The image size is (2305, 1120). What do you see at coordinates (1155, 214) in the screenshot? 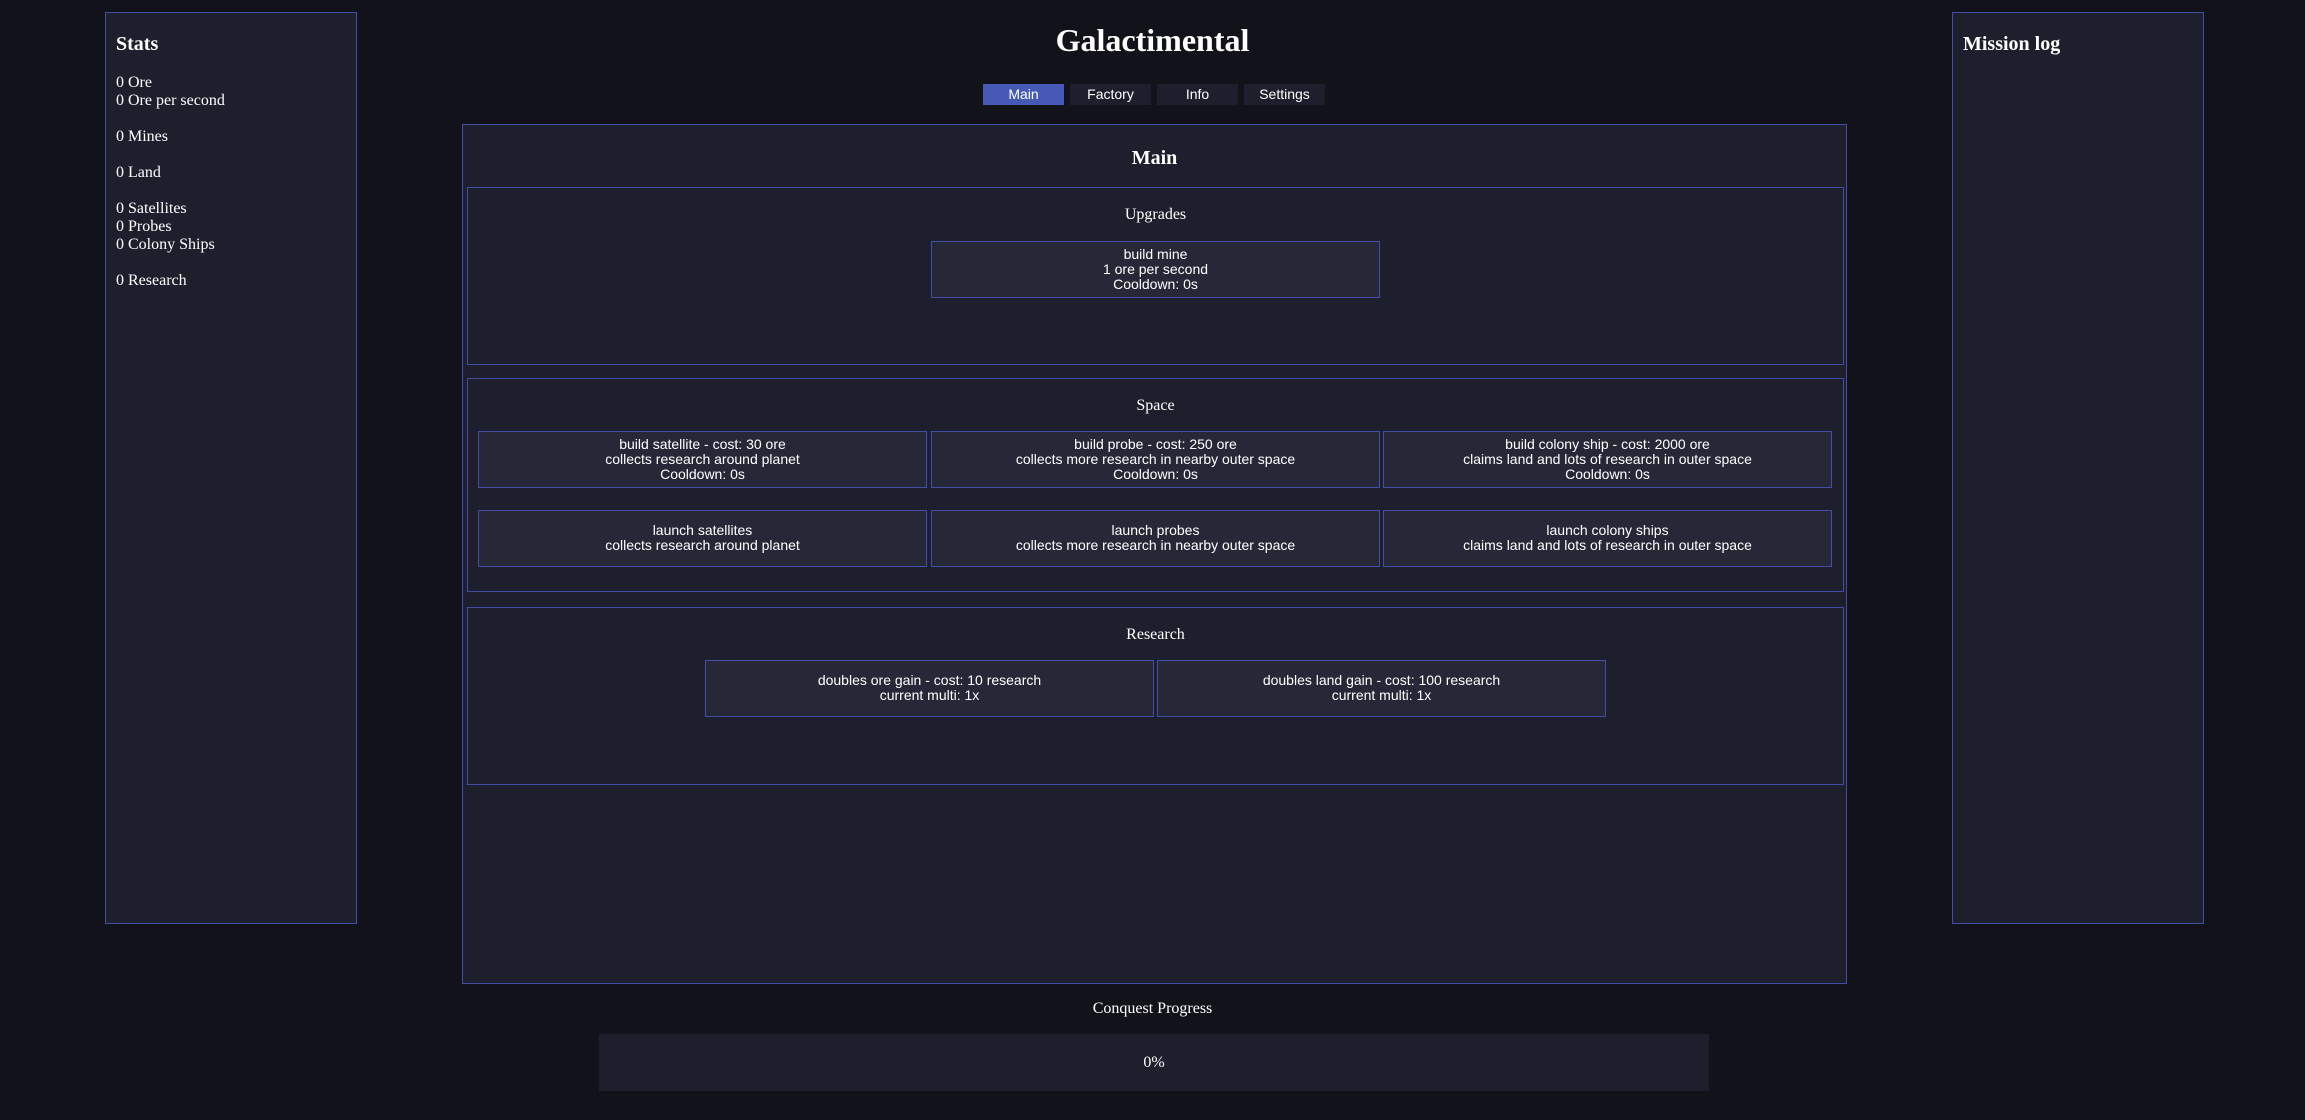
I see `upgrades-title: Upgrades` at bounding box center [1155, 214].